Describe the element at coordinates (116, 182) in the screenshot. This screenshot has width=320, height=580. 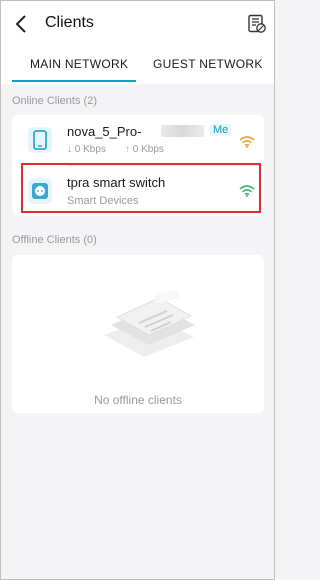
I see `client-name: tpra smart switch` at that location.